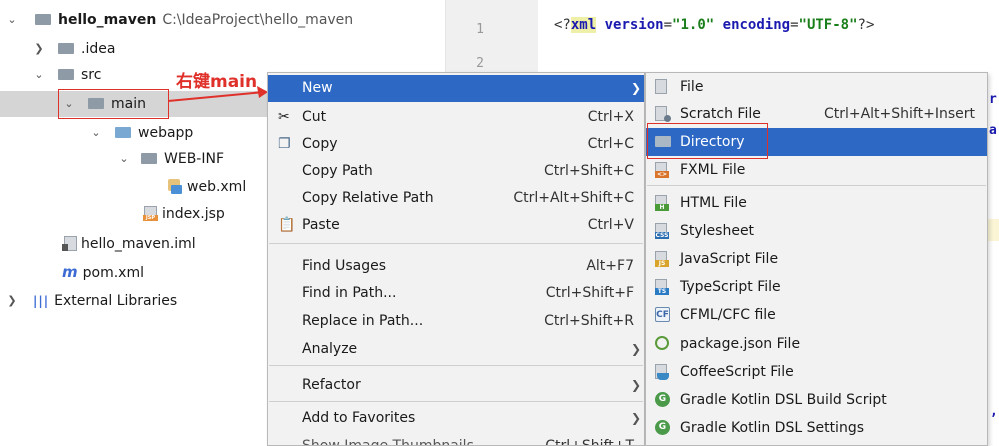 The width and height of the screenshot is (999, 446). I want to click on menu-item-analyze: Analyze ❯, so click(456, 349).